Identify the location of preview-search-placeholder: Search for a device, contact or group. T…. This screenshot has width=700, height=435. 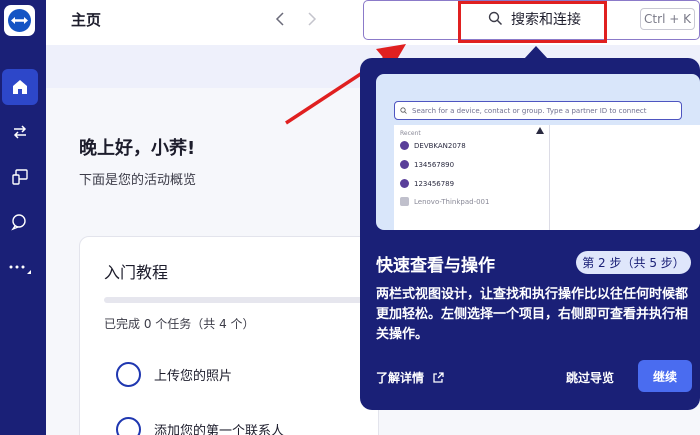
(529, 110).